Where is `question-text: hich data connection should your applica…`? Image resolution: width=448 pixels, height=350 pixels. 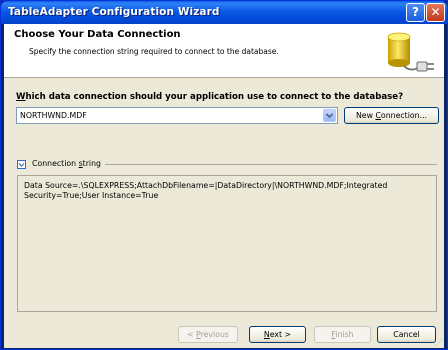
question-text: hich data connection should your applica… is located at coordinates (214, 97).